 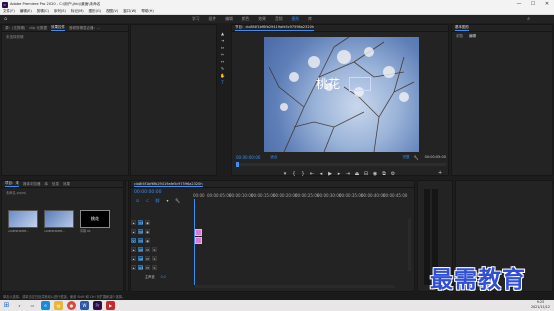 I want to click on track-name: V3, so click(x=140, y=222).